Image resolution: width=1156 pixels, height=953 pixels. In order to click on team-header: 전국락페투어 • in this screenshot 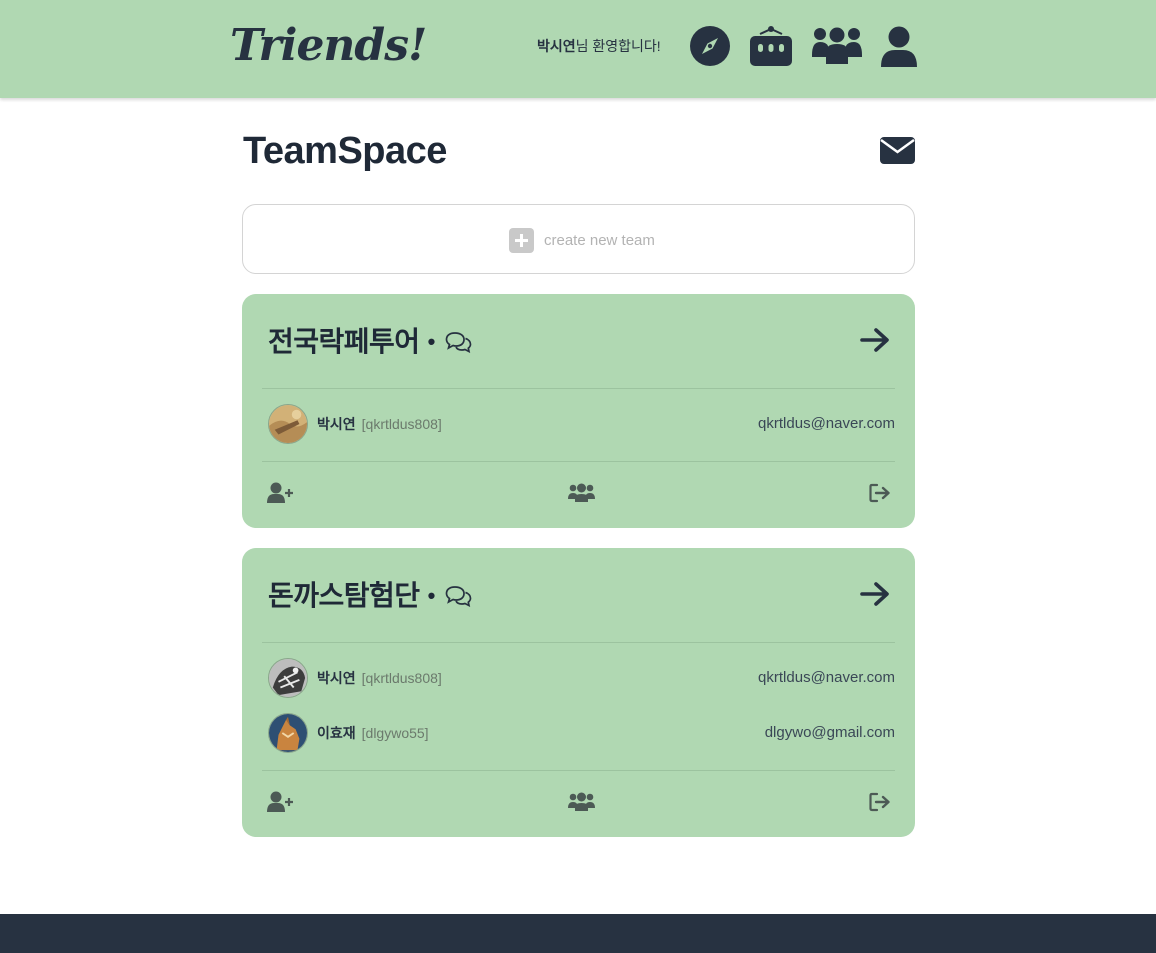, I will do `click(370, 342)`.